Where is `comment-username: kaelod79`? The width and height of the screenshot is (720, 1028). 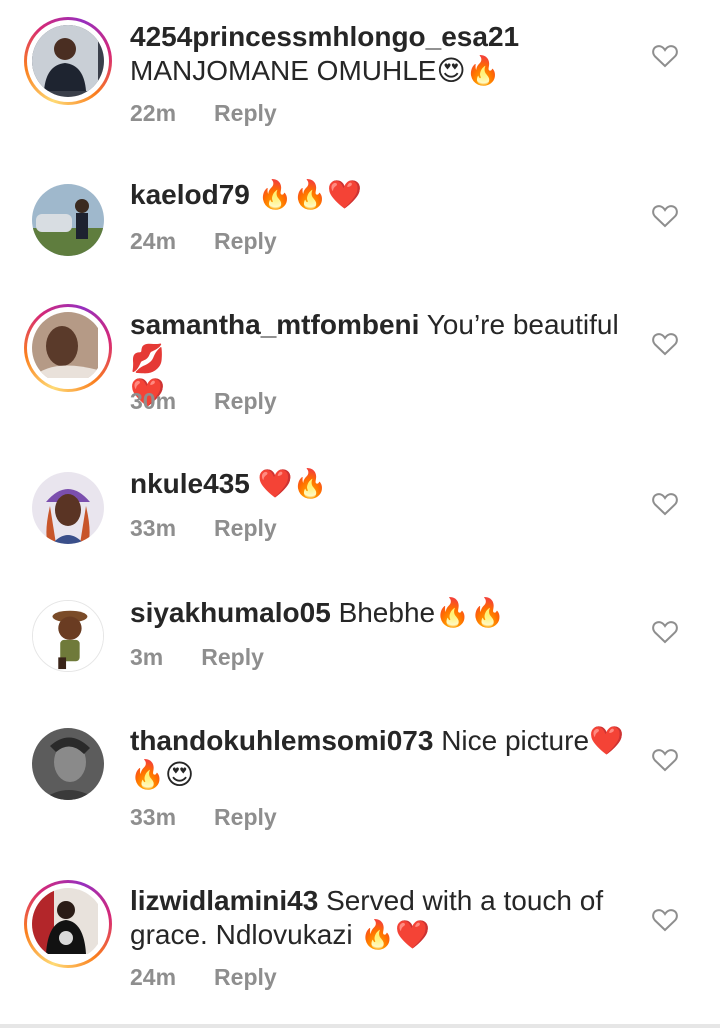
comment-username: kaelod79 is located at coordinates (190, 194).